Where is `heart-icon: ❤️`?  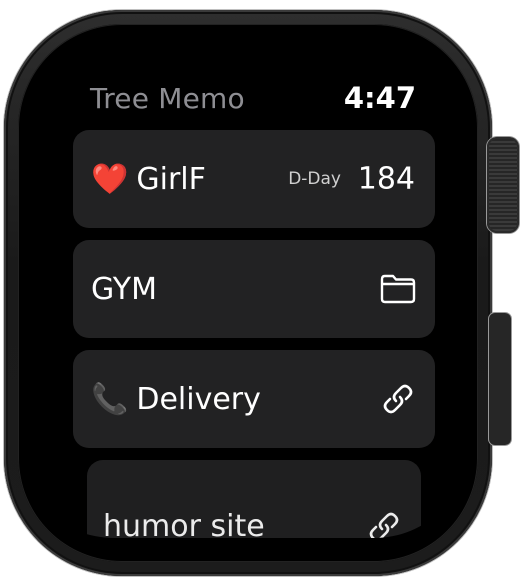
heart-icon: ❤️ is located at coordinates (110, 179).